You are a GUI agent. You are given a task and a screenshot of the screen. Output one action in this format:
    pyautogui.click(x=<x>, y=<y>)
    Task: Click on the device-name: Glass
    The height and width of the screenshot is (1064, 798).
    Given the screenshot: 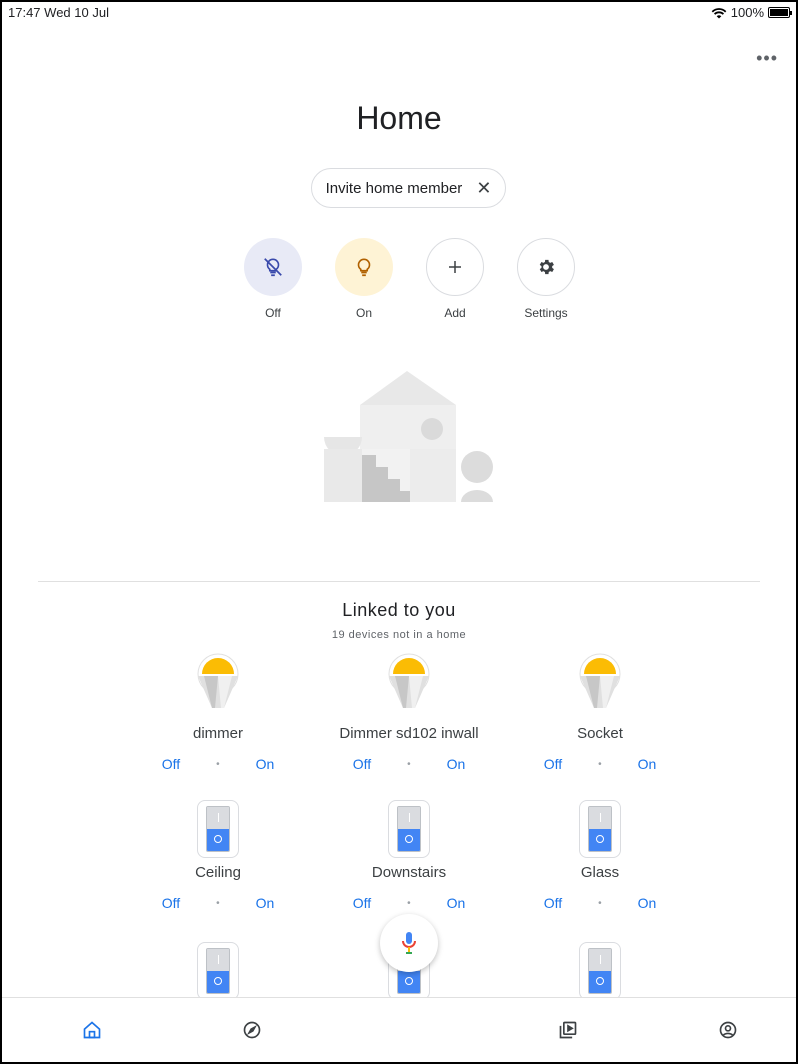 What is the action you would take?
    pyautogui.click(x=600, y=872)
    